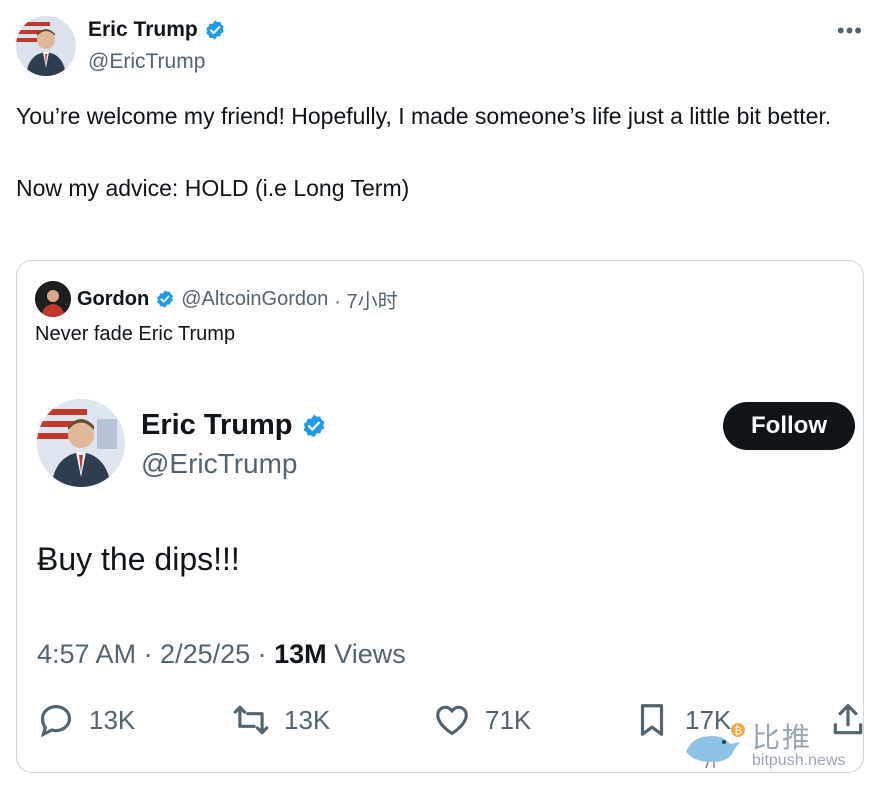  What do you see at coordinates (213, 188) in the screenshot?
I see `tweet-text-line: Now my advice: HOLD (i.e Long Term)` at bounding box center [213, 188].